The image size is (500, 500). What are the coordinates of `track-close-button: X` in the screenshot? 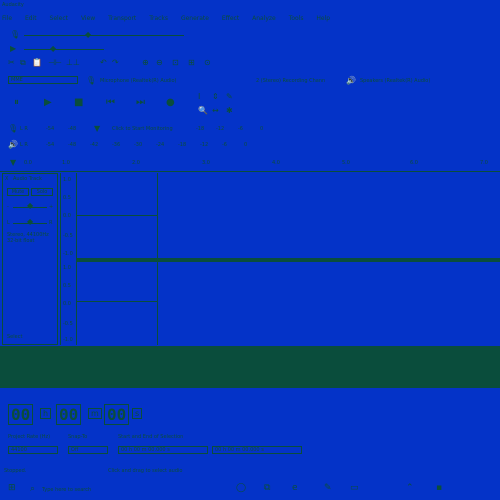 It's located at (6, 179).